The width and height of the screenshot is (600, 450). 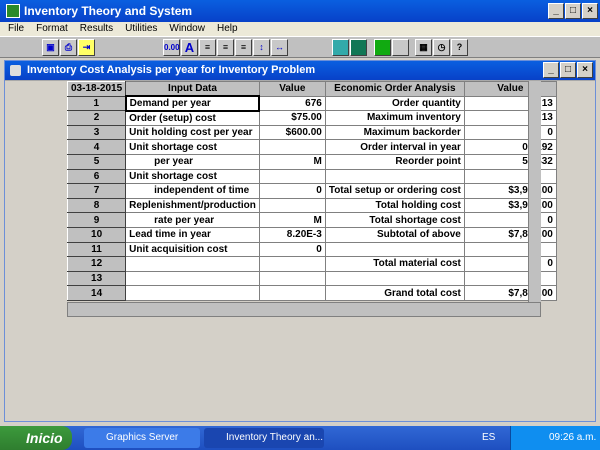 What do you see at coordinates (96, 29) in the screenshot?
I see `menu-results: Results` at bounding box center [96, 29].